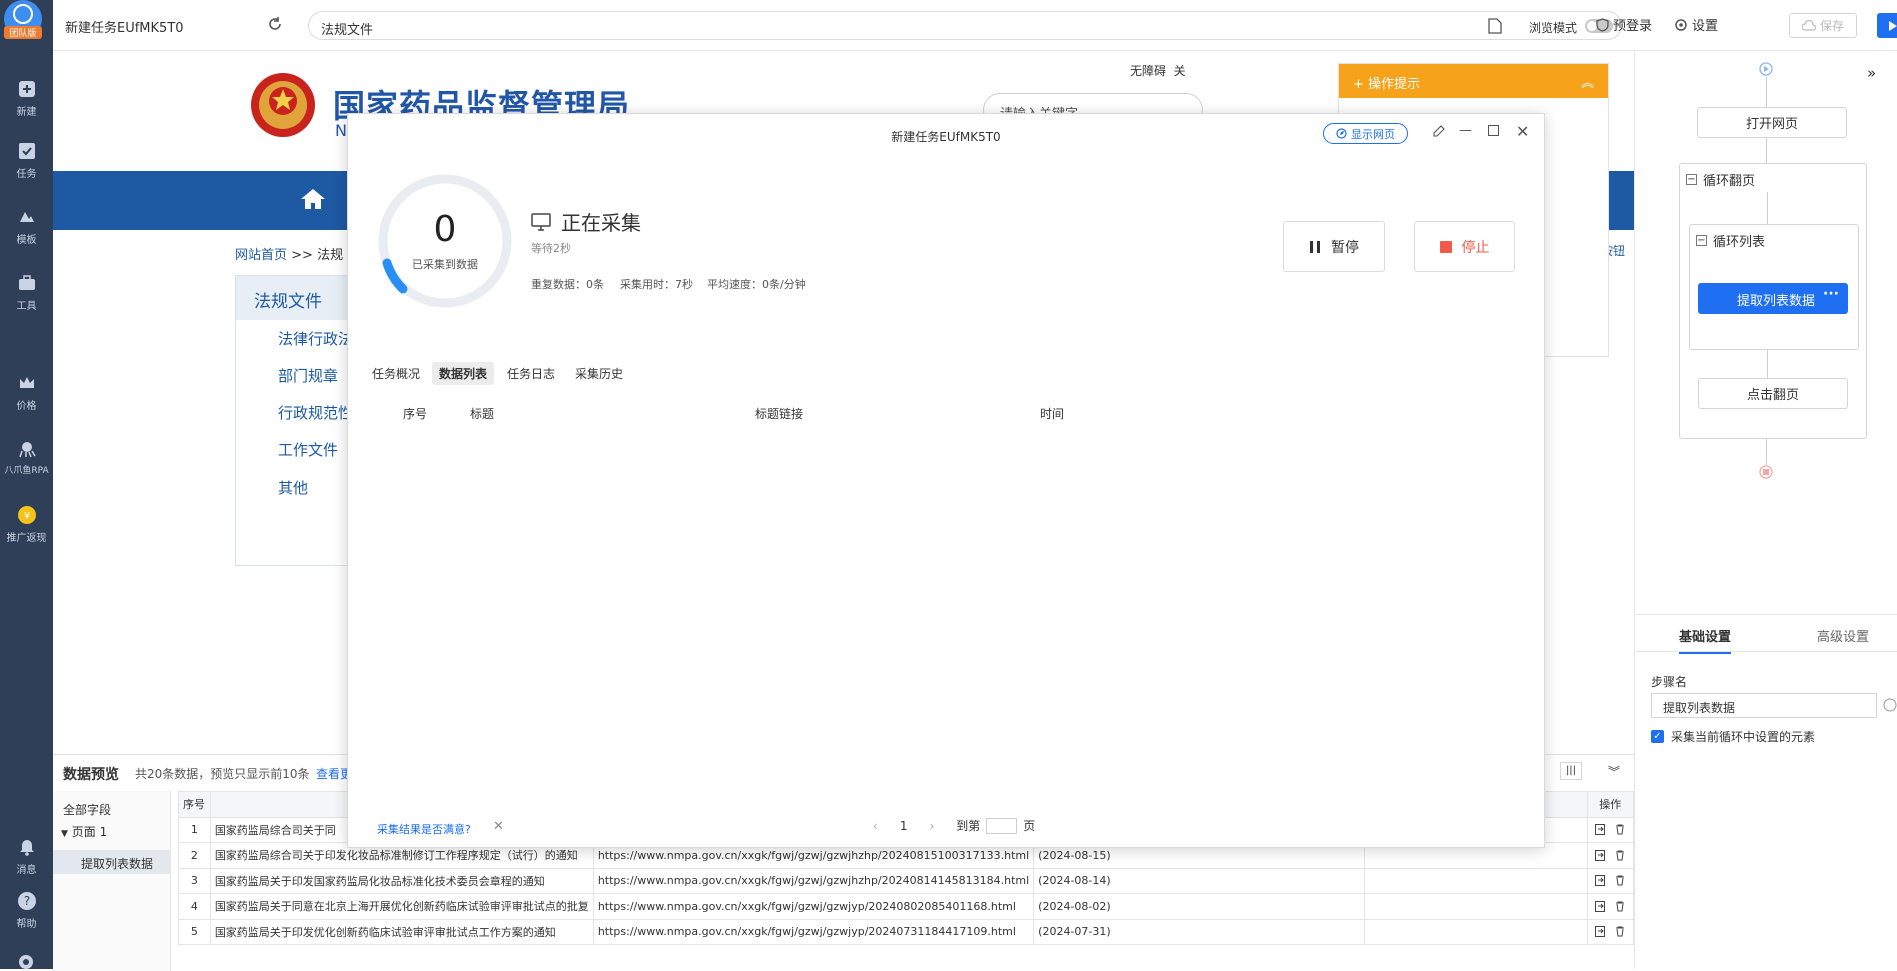 The height and width of the screenshot is (971, 1897). Describe the element at coordinates (1767, 208) in the screenshot. I see `flow-connector` at that location.